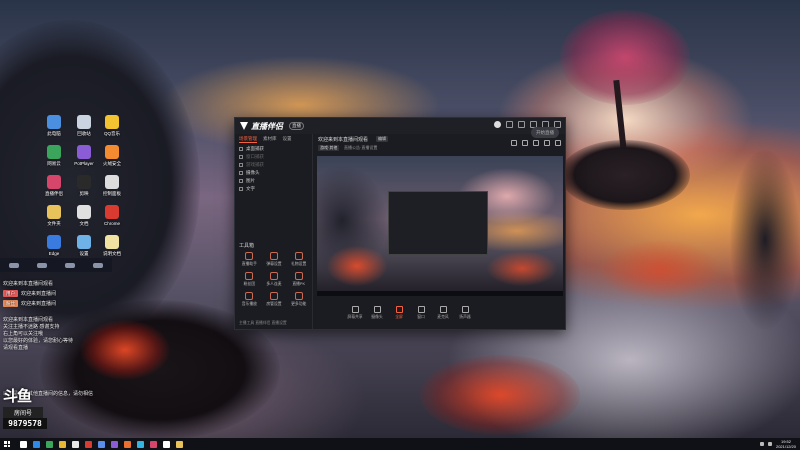 The height and width of the screenshot is (450, 800). What do you see at coordinates (84, 155) in the screenshot?
I see `desktop-icon: PotPlayer` at bounding box center [84, 155].